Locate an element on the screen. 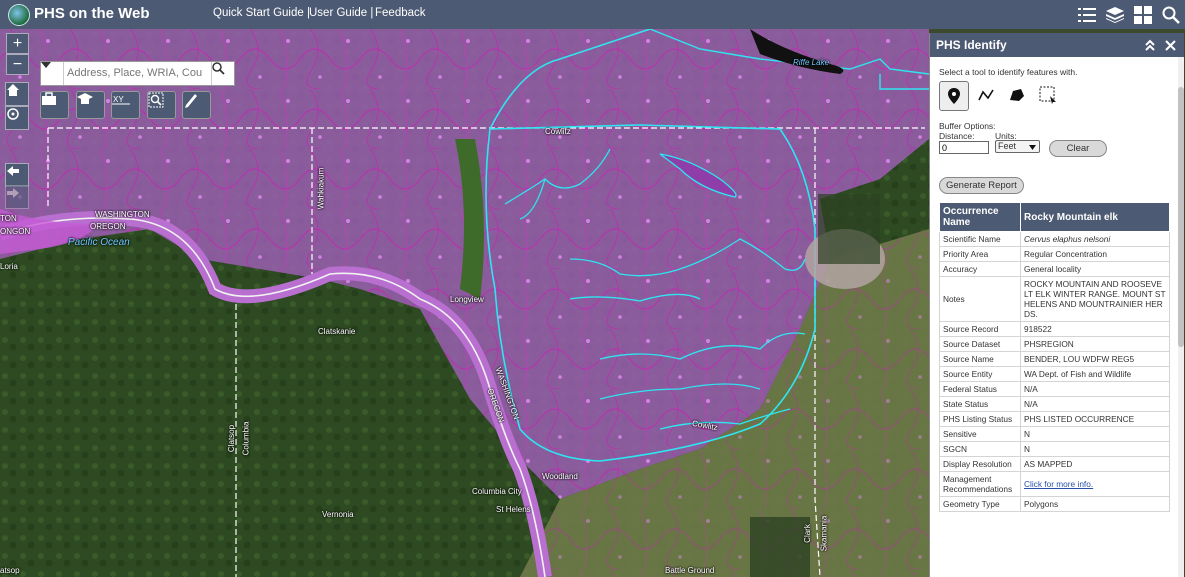 The image size is (1185, 577). polygon-tool-icon is located at coordinates (1017, 95).